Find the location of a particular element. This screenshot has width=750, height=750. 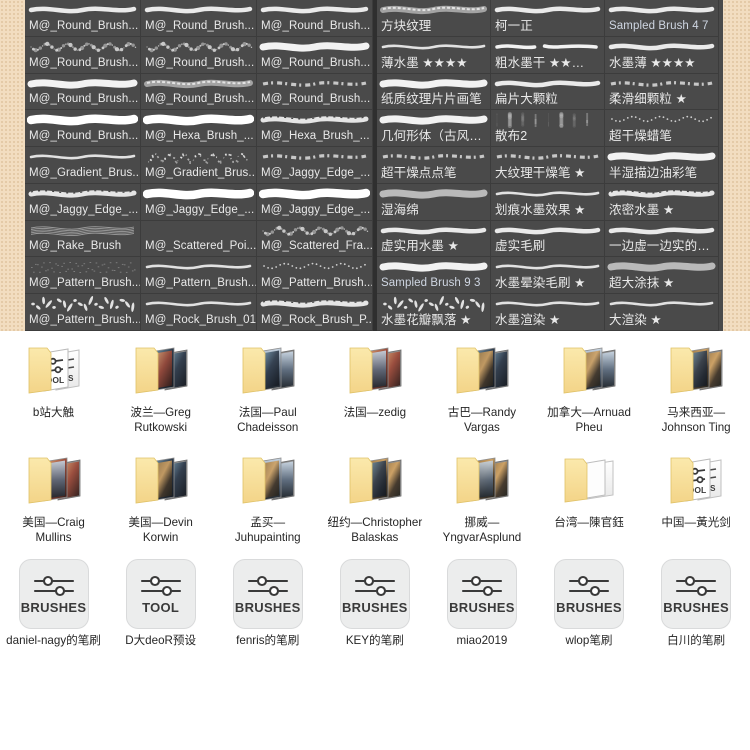

desktop-texture-left is located at coordinates (12, 165).